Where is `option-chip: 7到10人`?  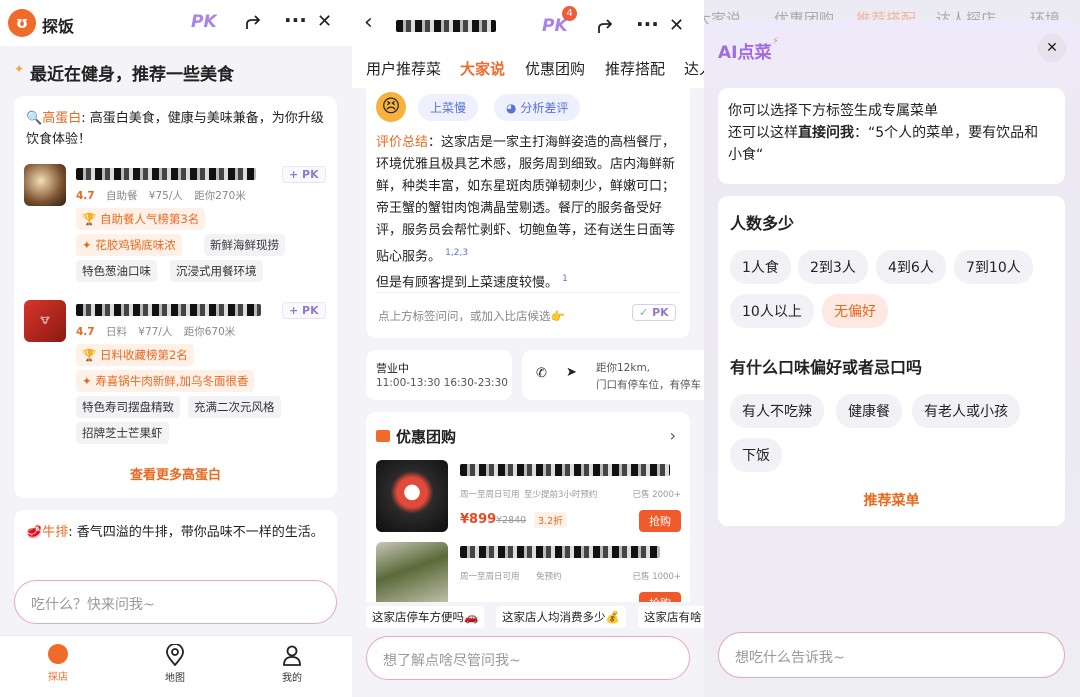 option-chip: 7到10人 is located at coordinates (993, 267).